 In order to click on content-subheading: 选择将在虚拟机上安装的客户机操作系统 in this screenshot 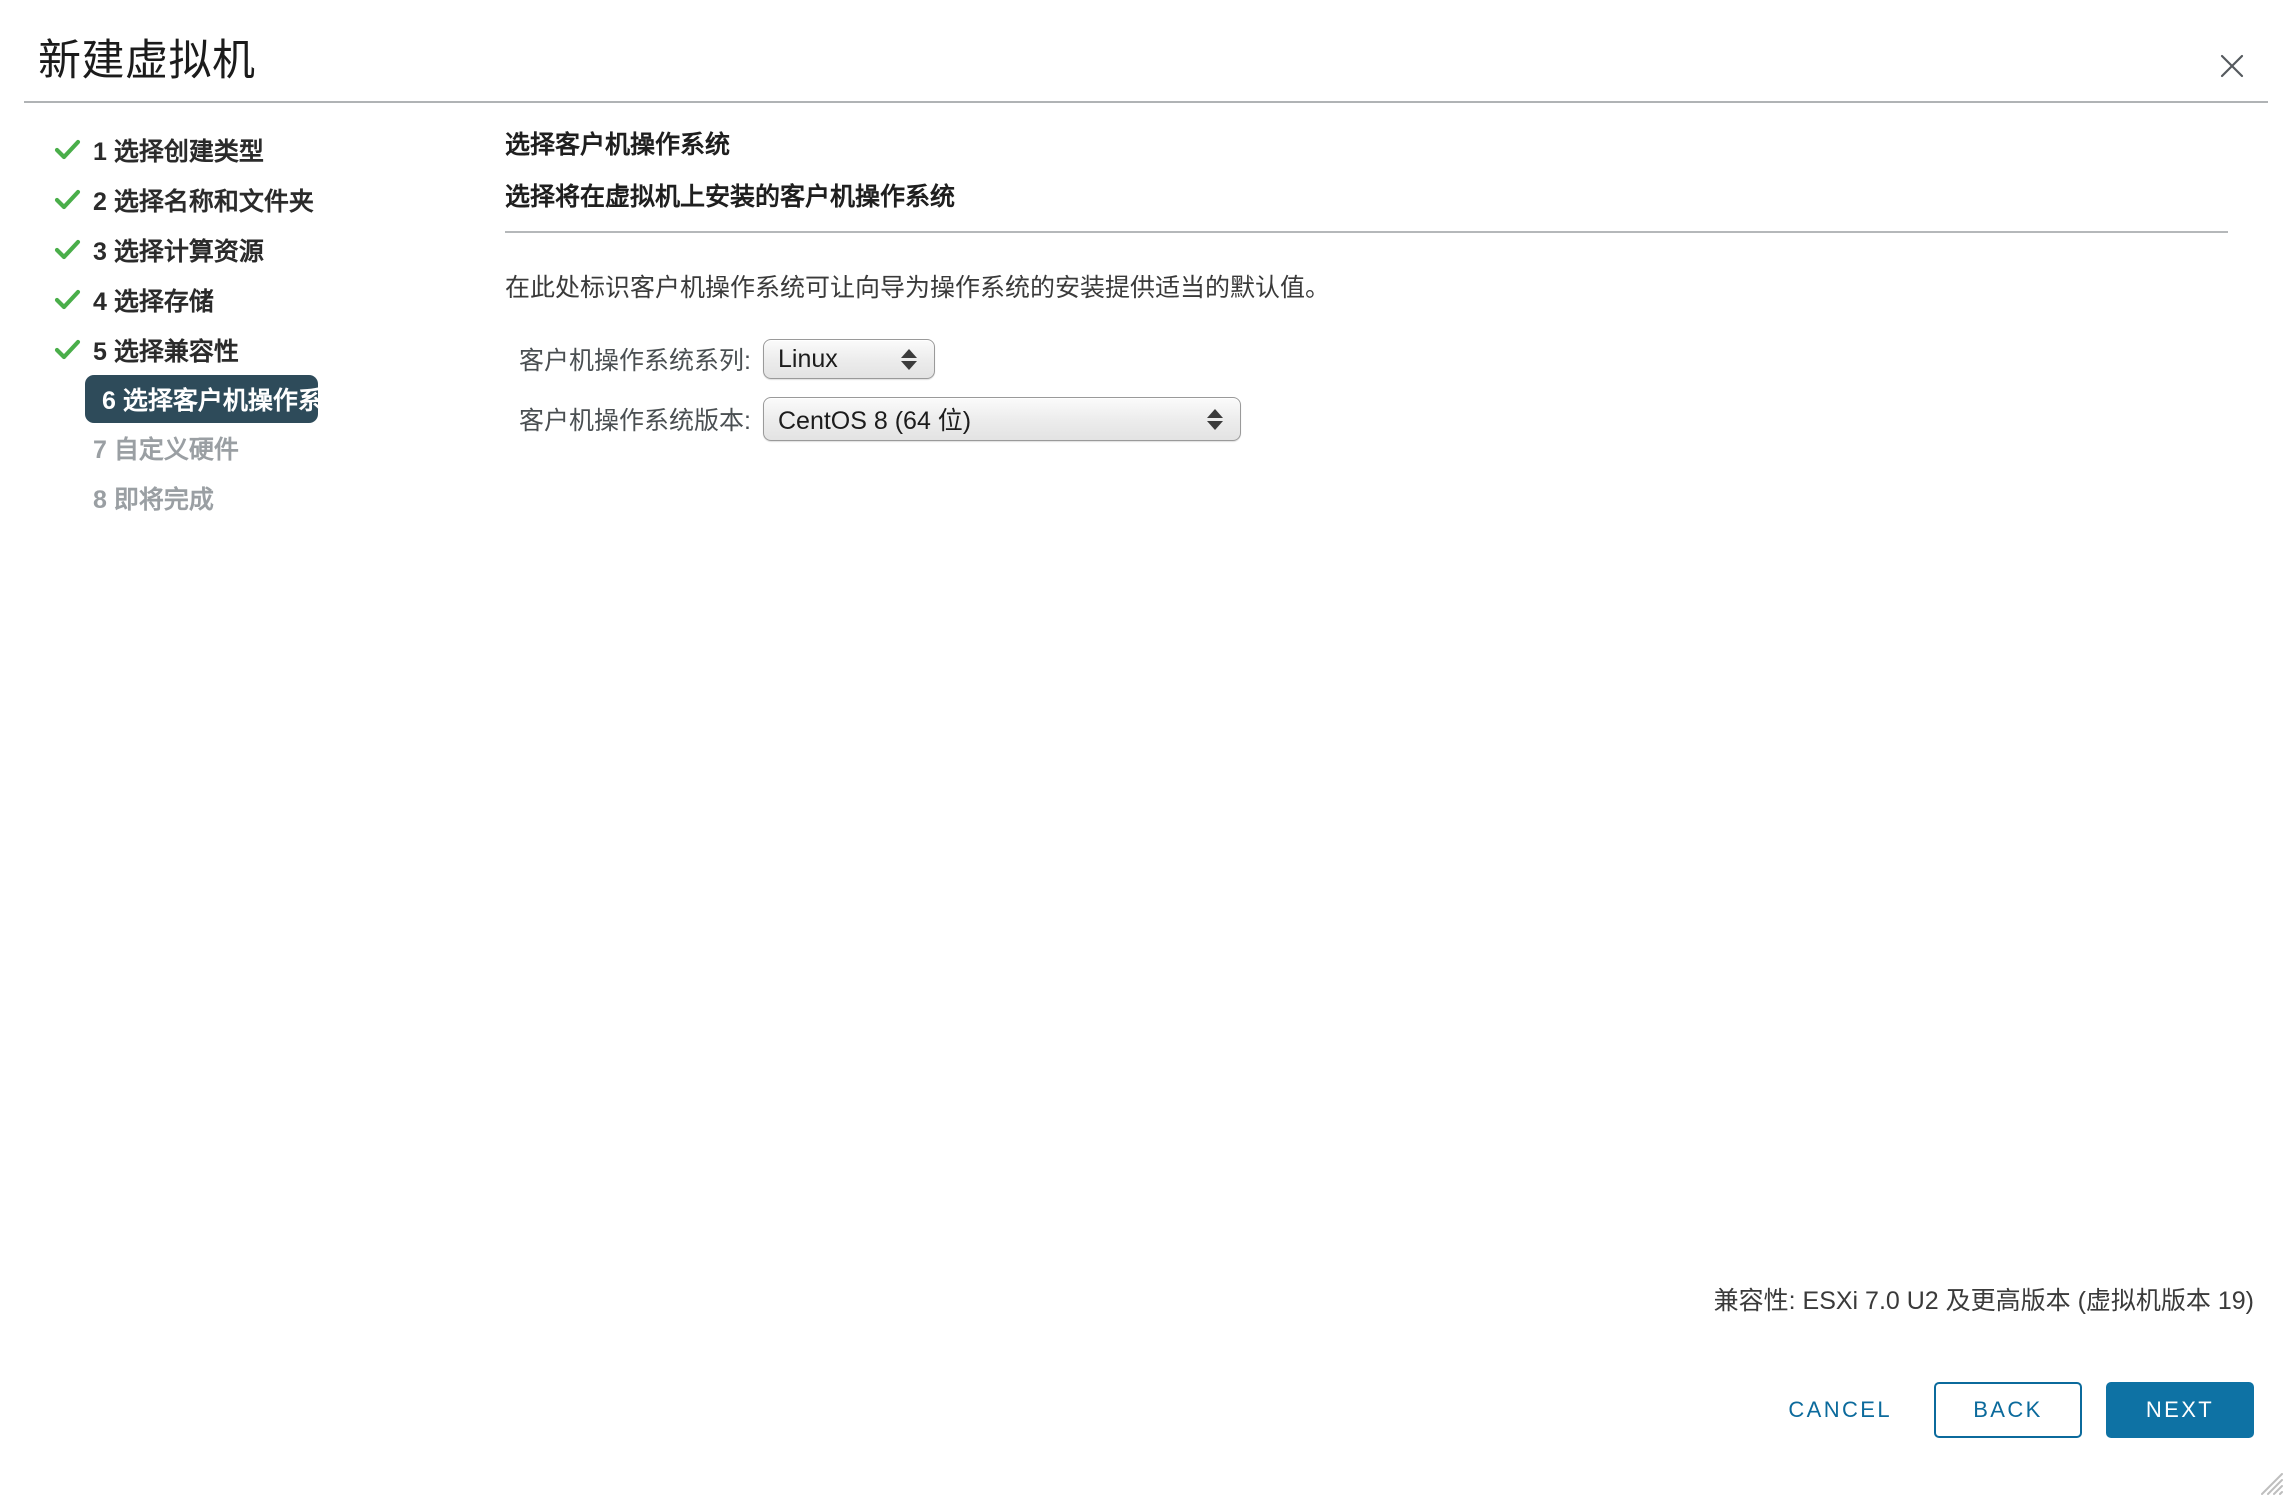, I will do `click(730, 197)`.